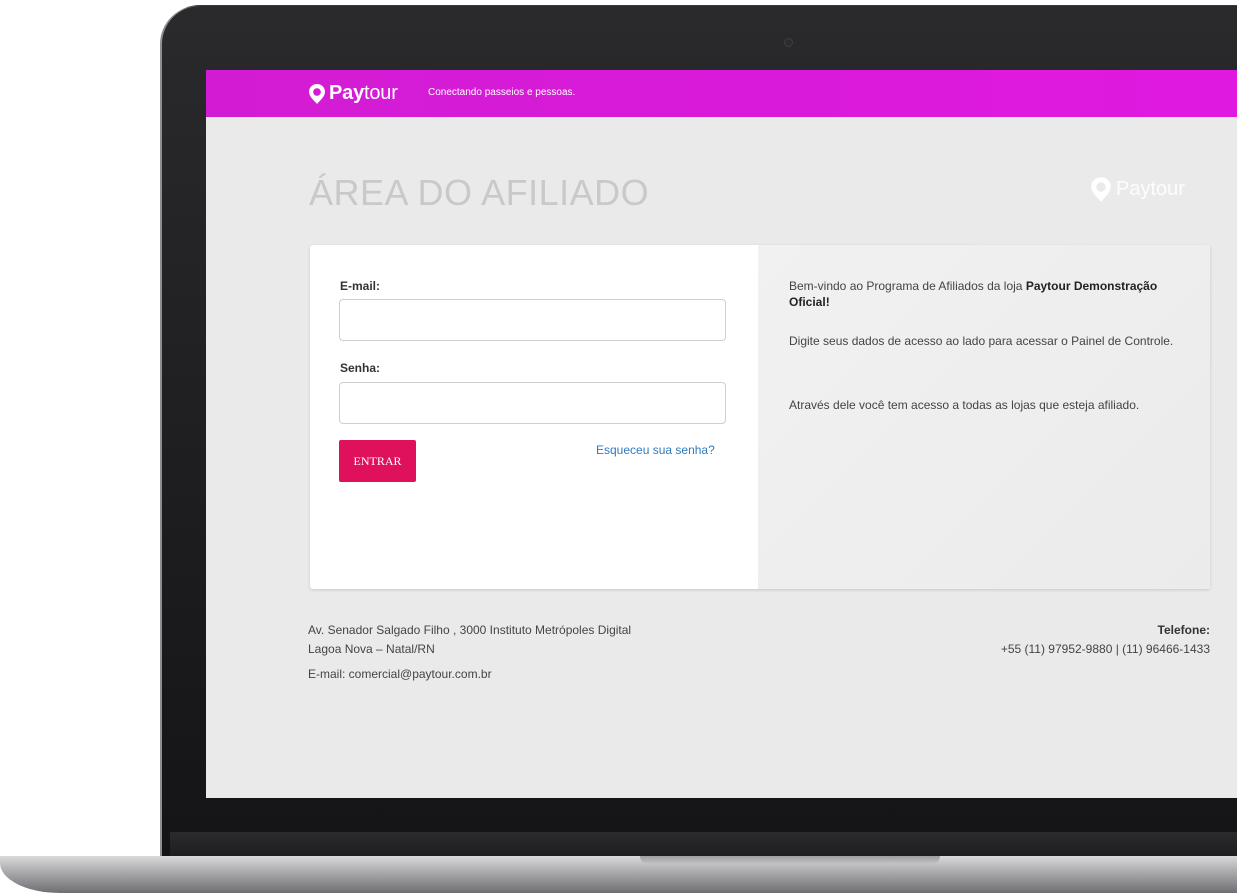  Describe the element at coordinates (360, 368) in the screenshot. I see `password-label: Senha:` at that location.